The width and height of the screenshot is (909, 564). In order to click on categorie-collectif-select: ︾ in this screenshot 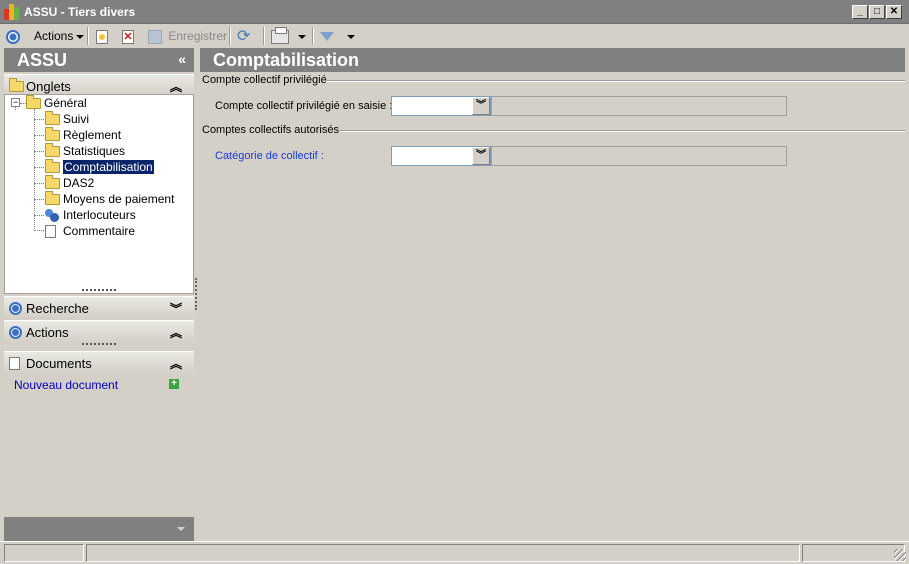, I will do `click(441, 156)`.